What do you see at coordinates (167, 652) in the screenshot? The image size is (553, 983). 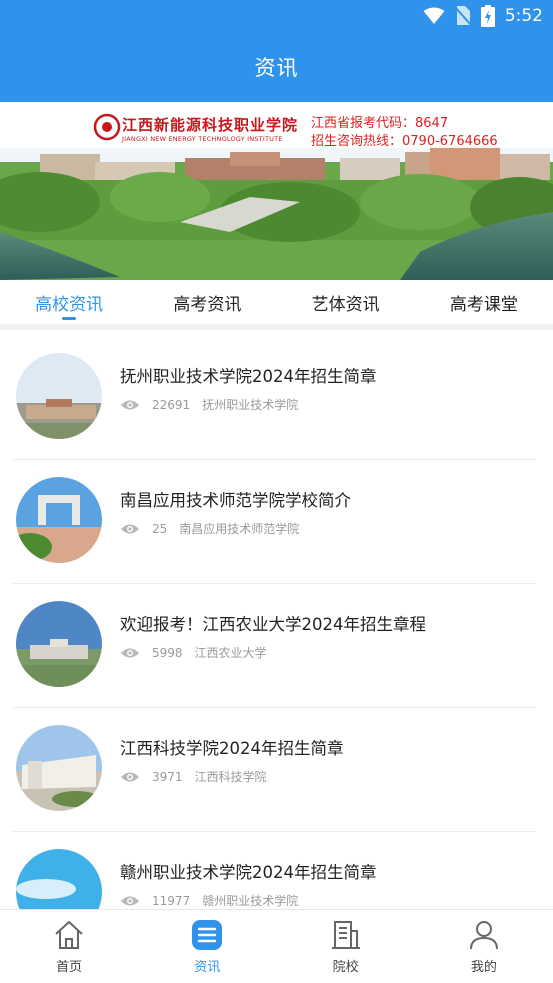 I see `view-count: 5998` at bounding box center [167, 652].